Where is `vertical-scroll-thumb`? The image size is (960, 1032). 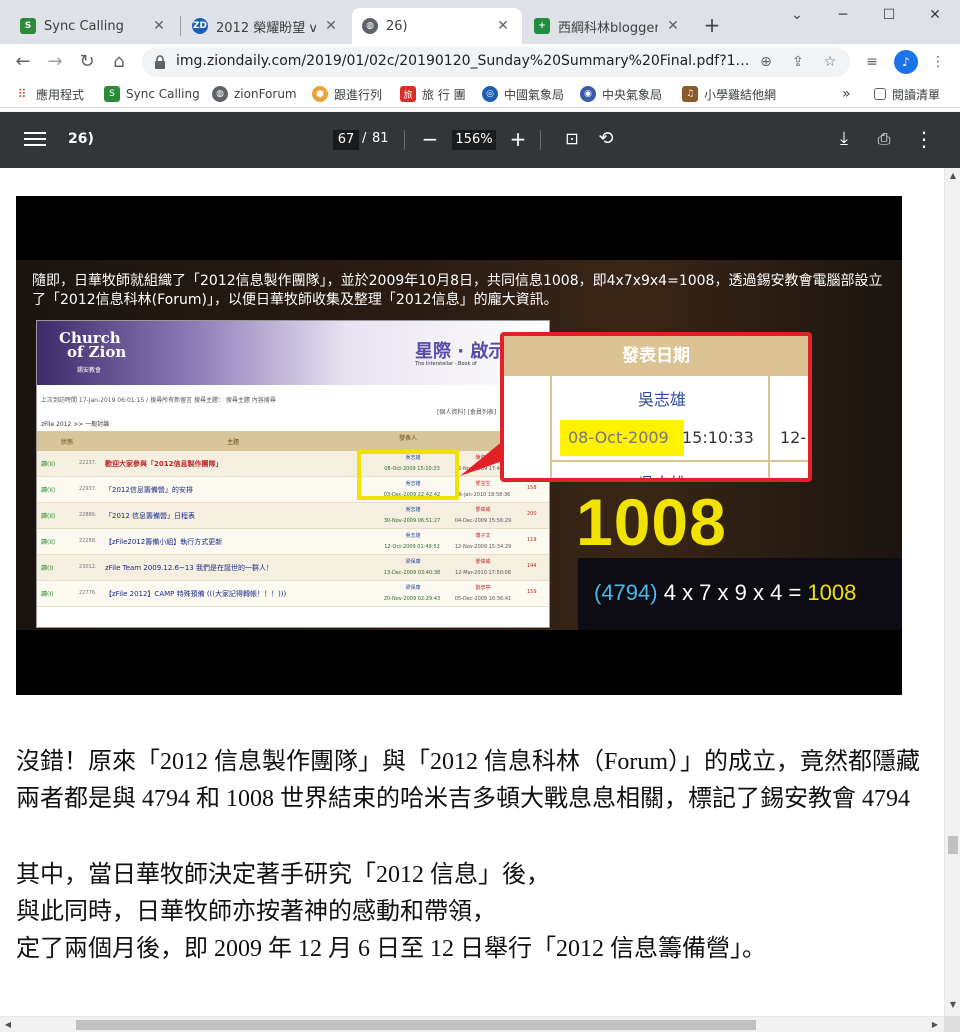 vertical-scroll-thumb is located at coordinates (953, 845).